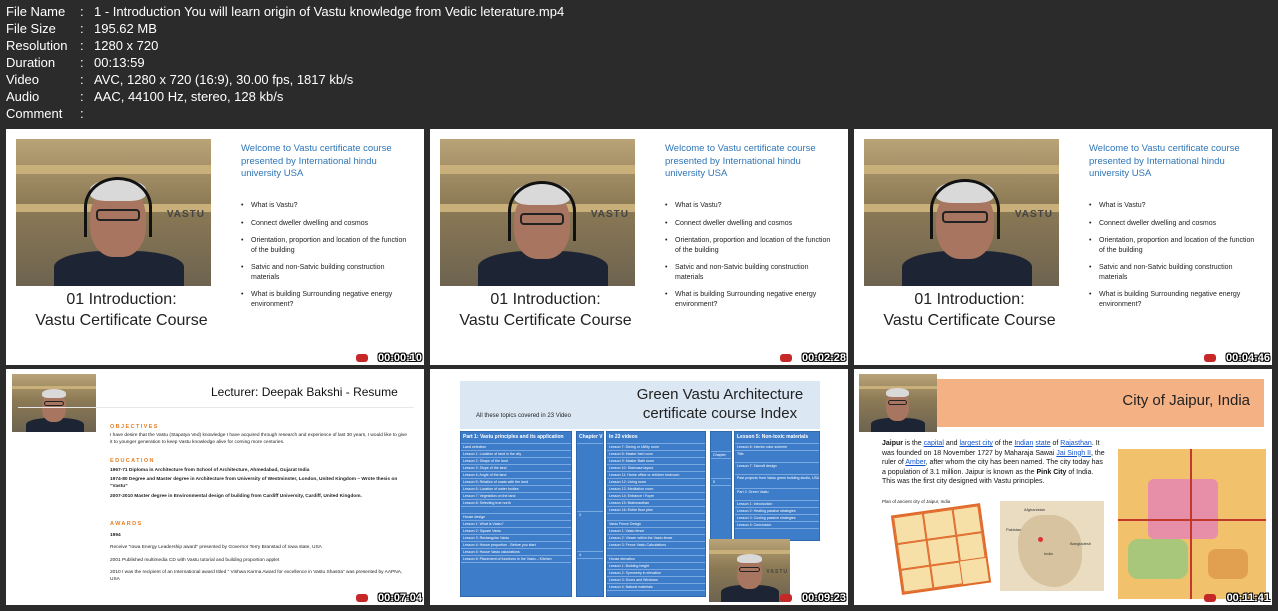  What do you see at coordinates (656, 438) in the screenshot?
I see `table-header: In 23 videos` at bounding box center [656, 438].